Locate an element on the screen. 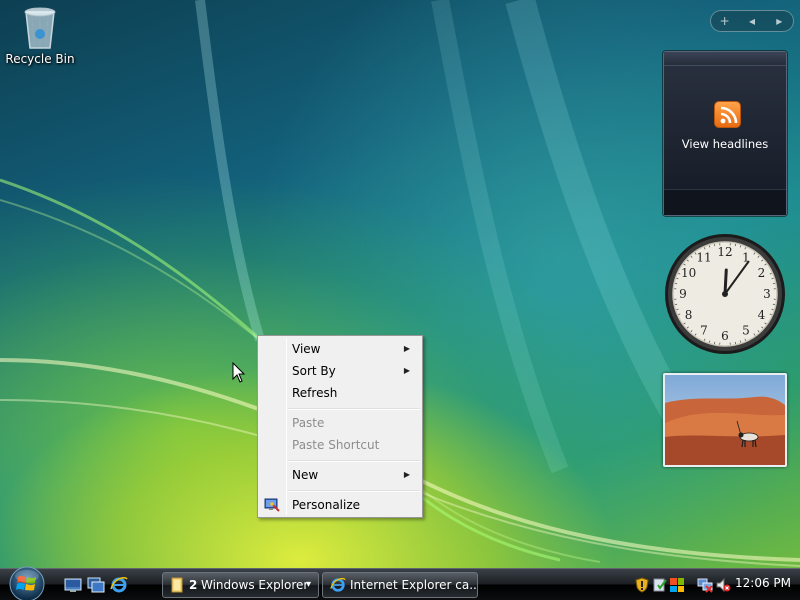 This screenshot has width=800, height=600. clock-number: 10 is located at coordinates (688, 273).